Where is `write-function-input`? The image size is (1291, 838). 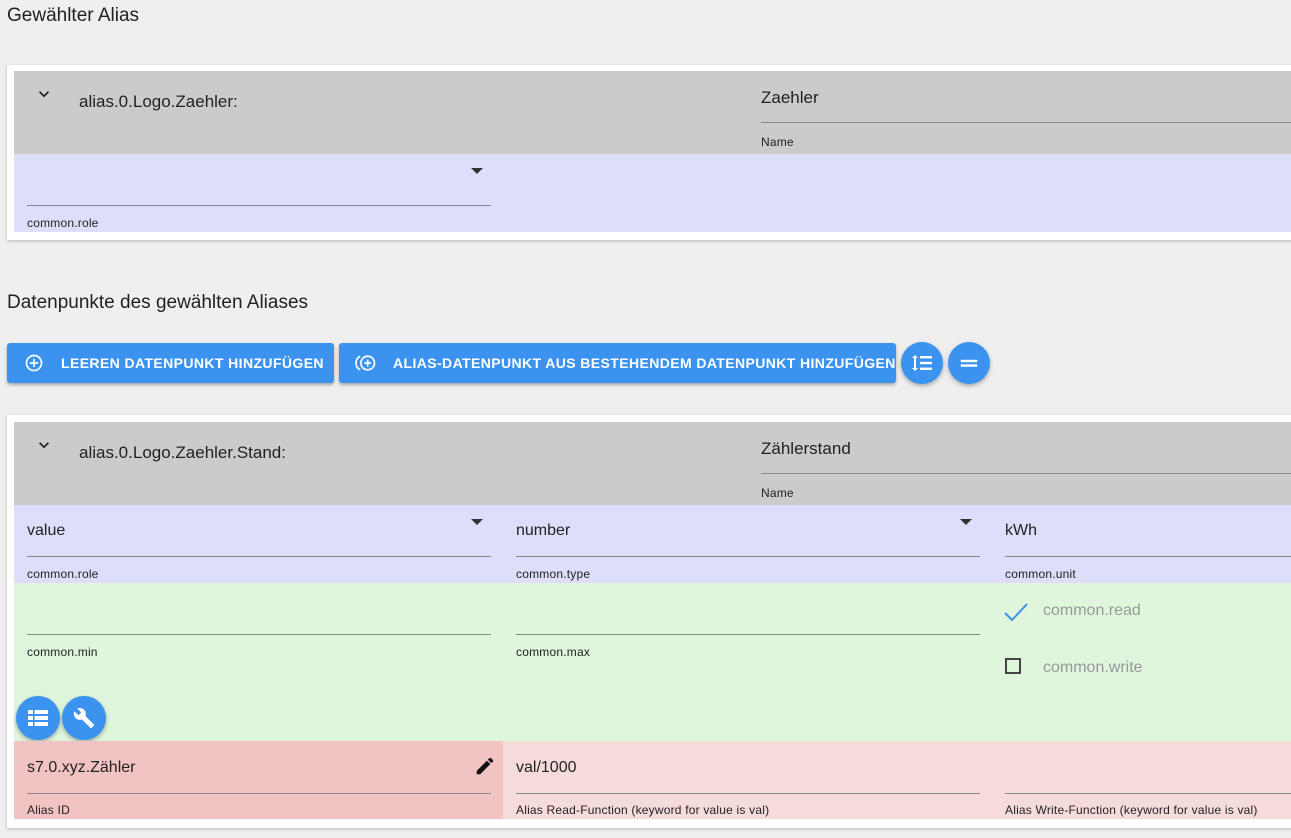 write-function-input is located at coordinates (1148, 771).